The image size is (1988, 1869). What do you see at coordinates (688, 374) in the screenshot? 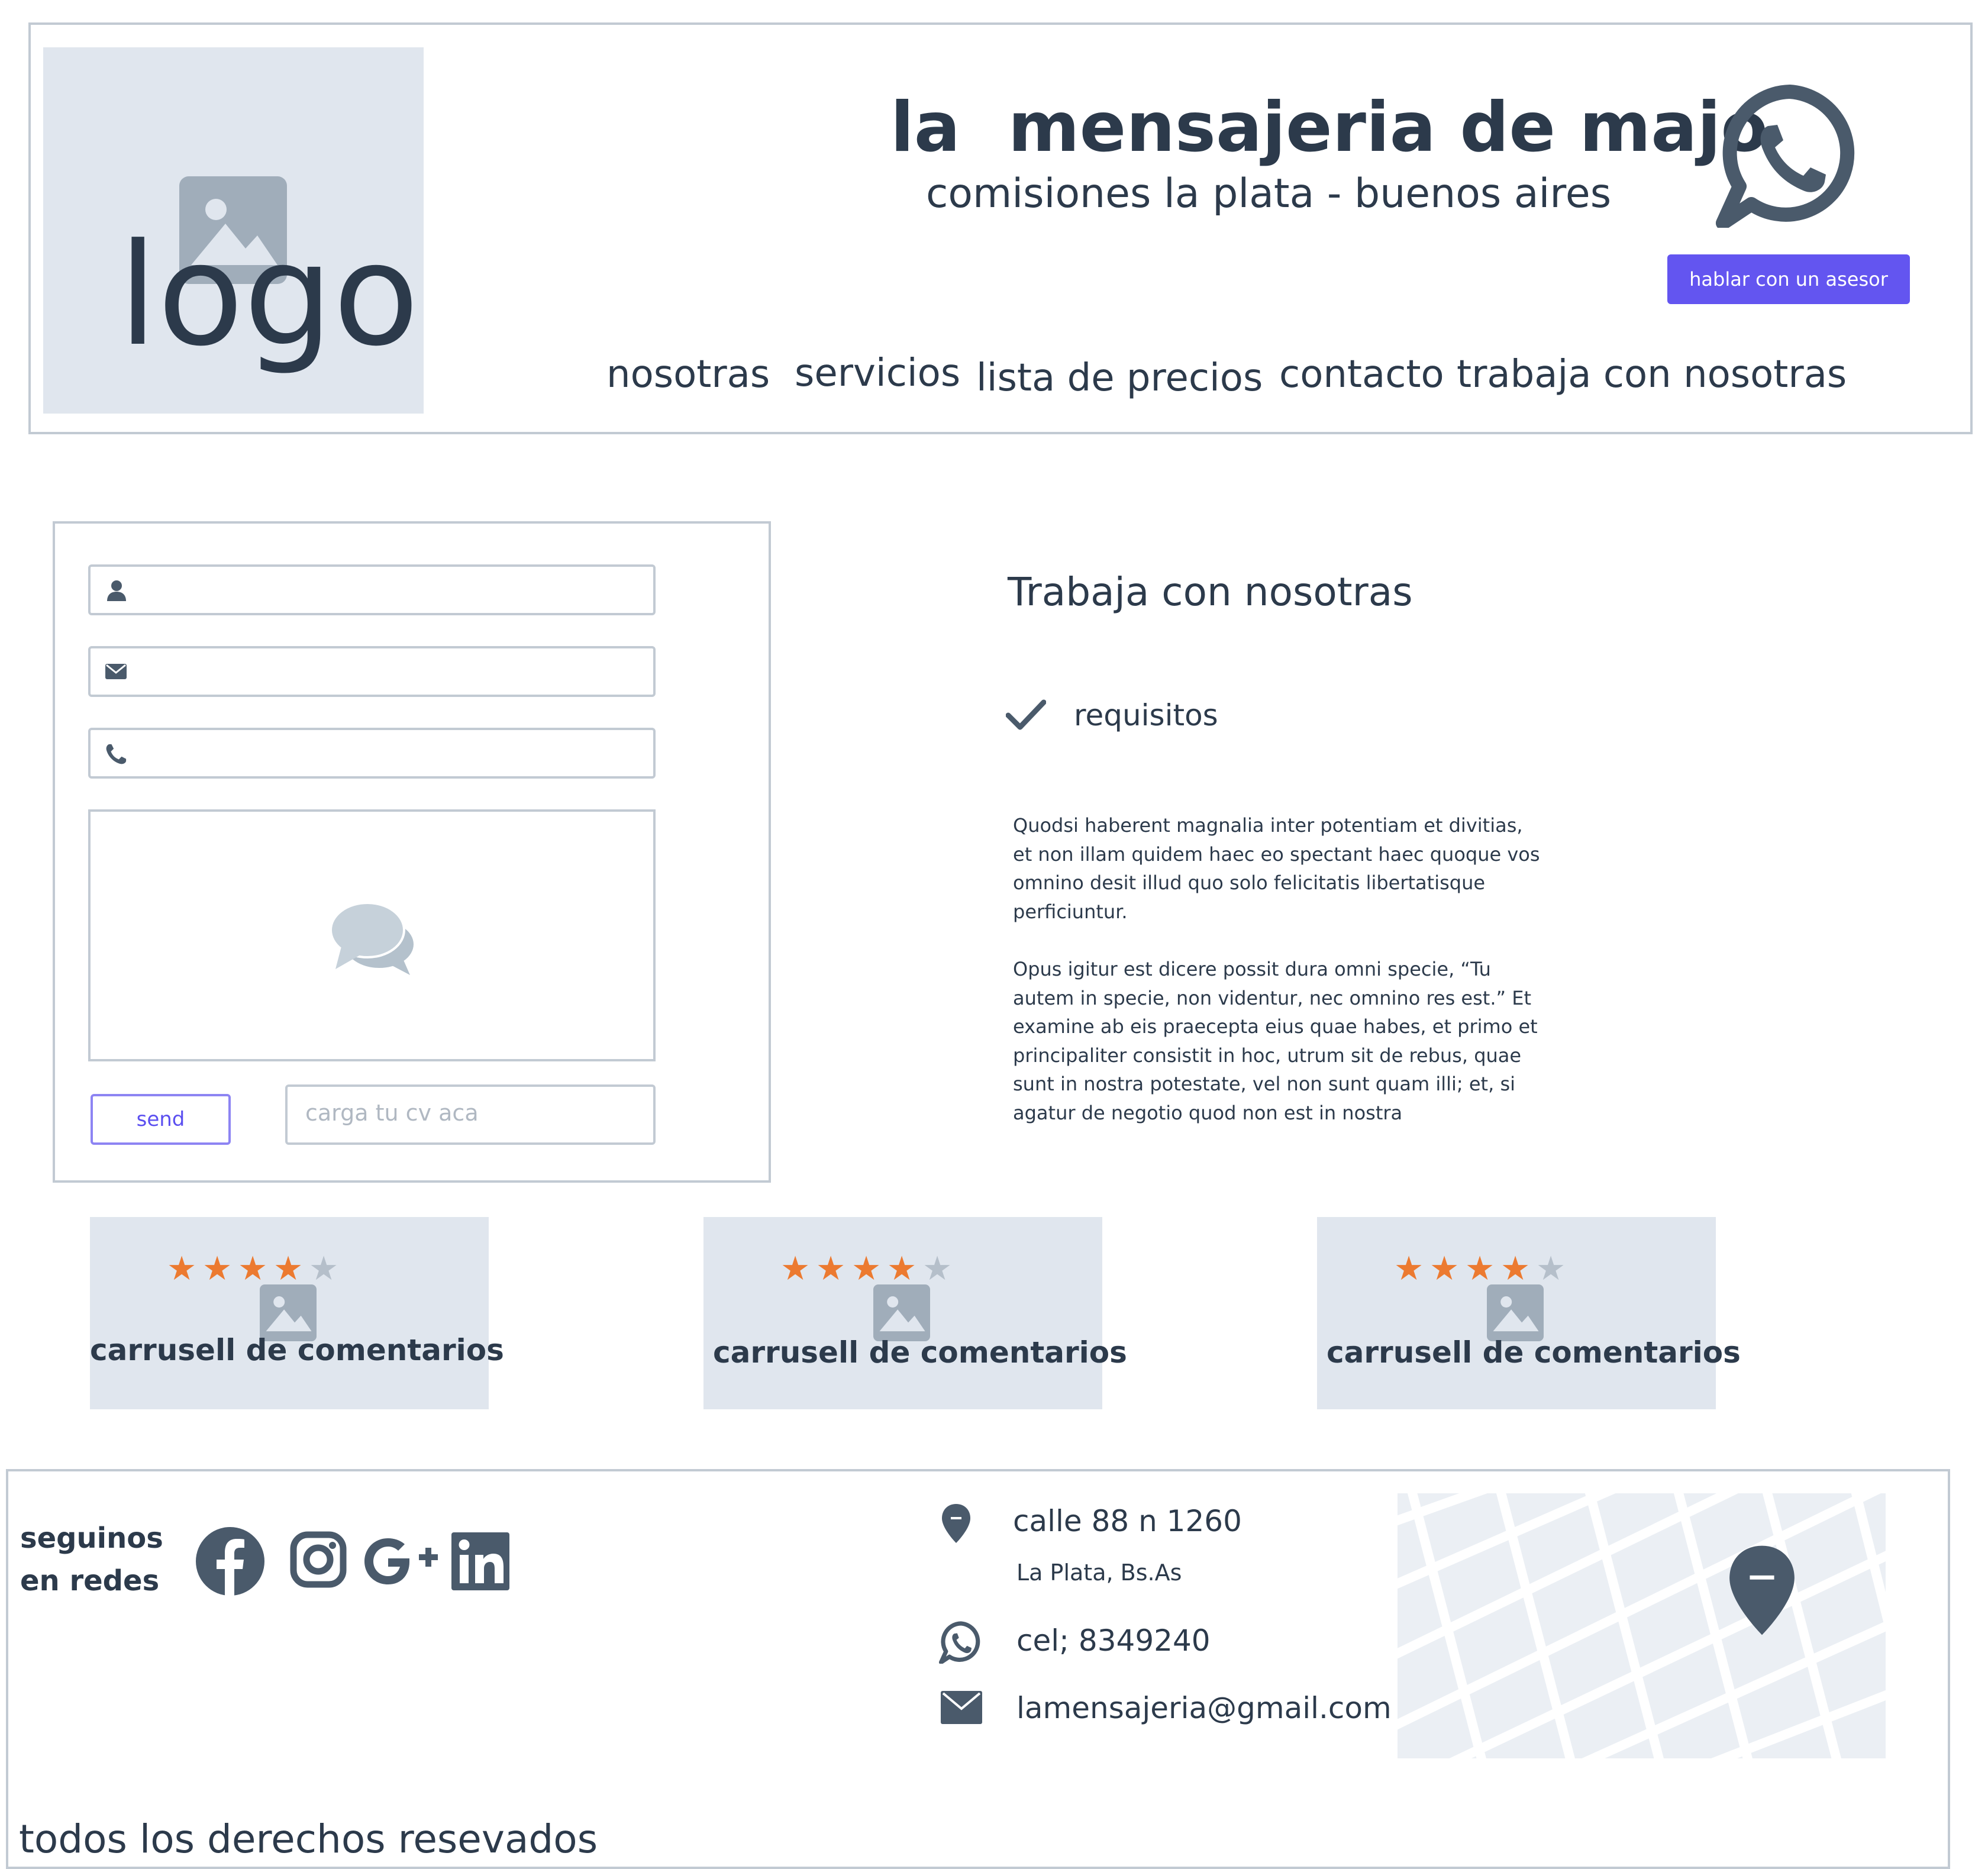
I see `nav-nosotras: nosotras` at bounding box center [688, 374].